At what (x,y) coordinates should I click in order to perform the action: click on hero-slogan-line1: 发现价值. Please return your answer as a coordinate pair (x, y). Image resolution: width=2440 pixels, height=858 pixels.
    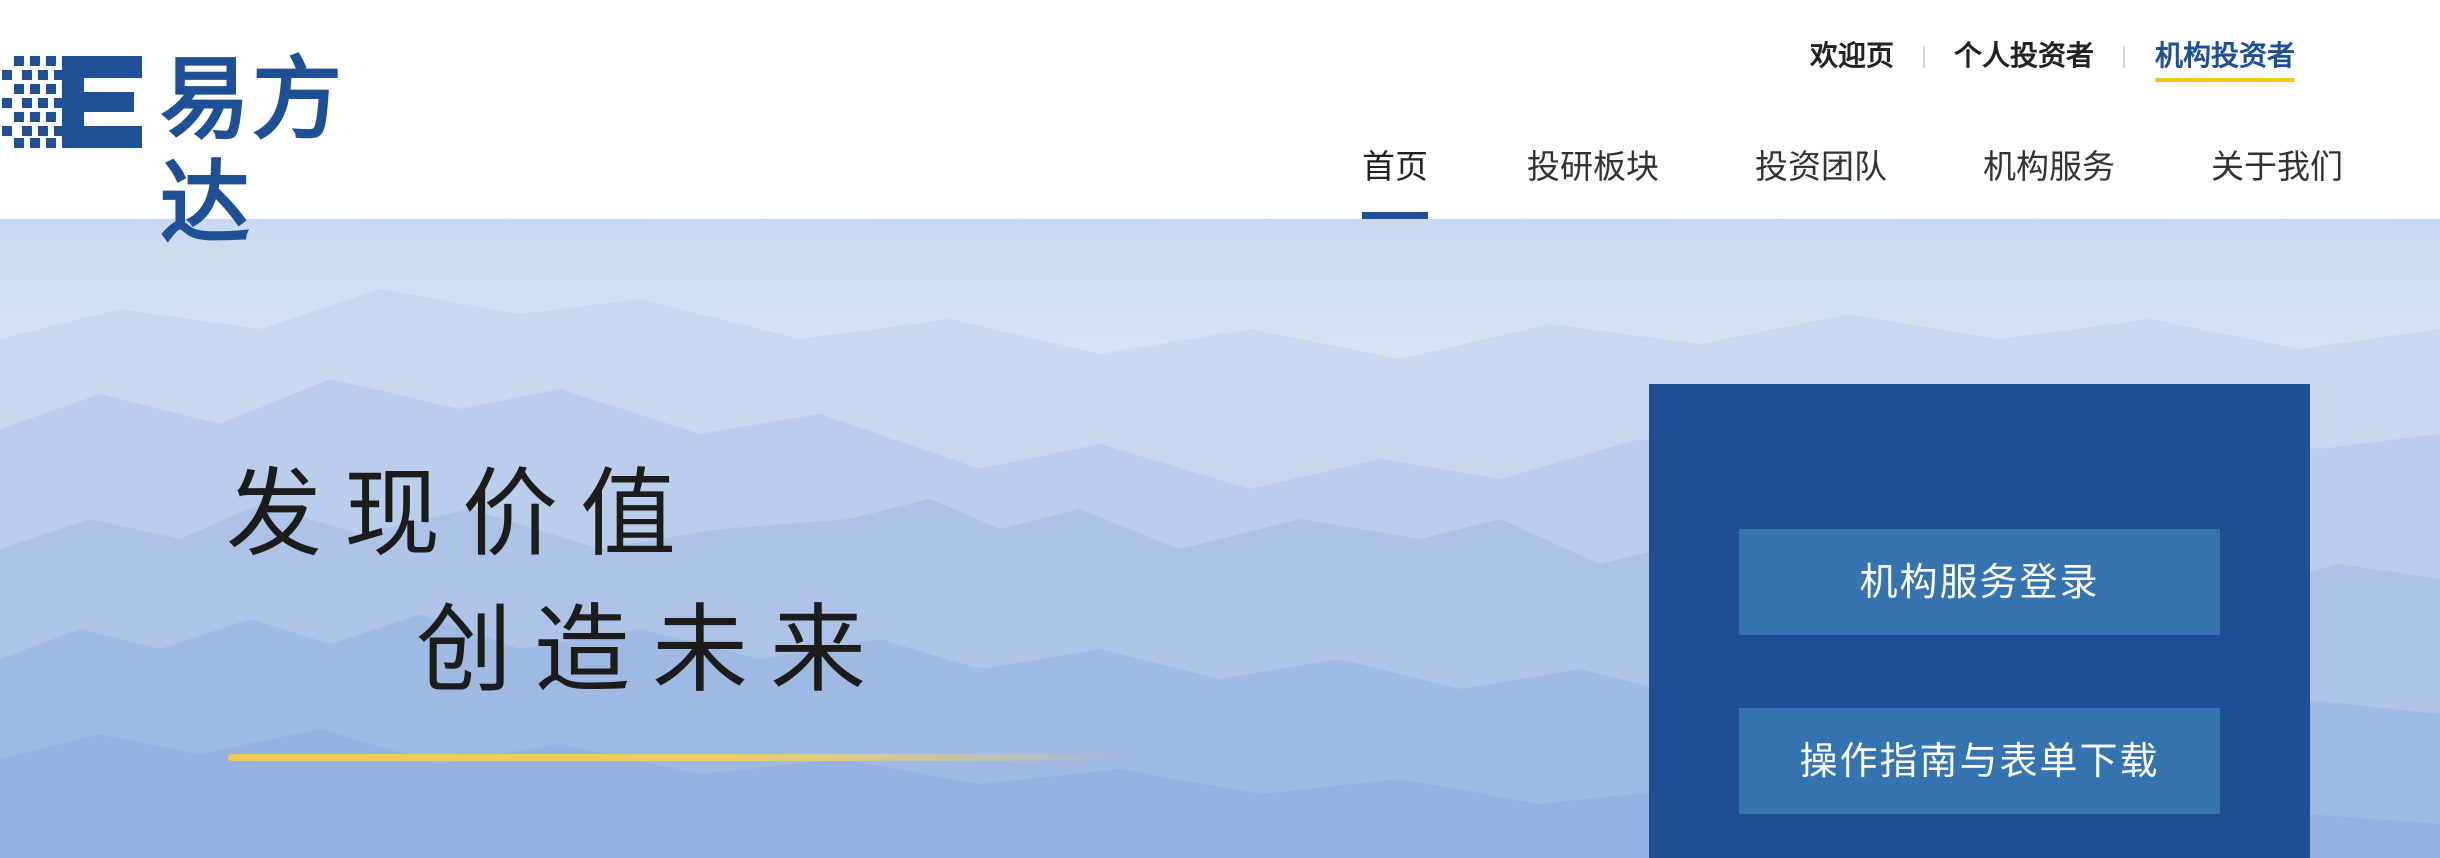
    Looking at the image, I should click on (462, 514).